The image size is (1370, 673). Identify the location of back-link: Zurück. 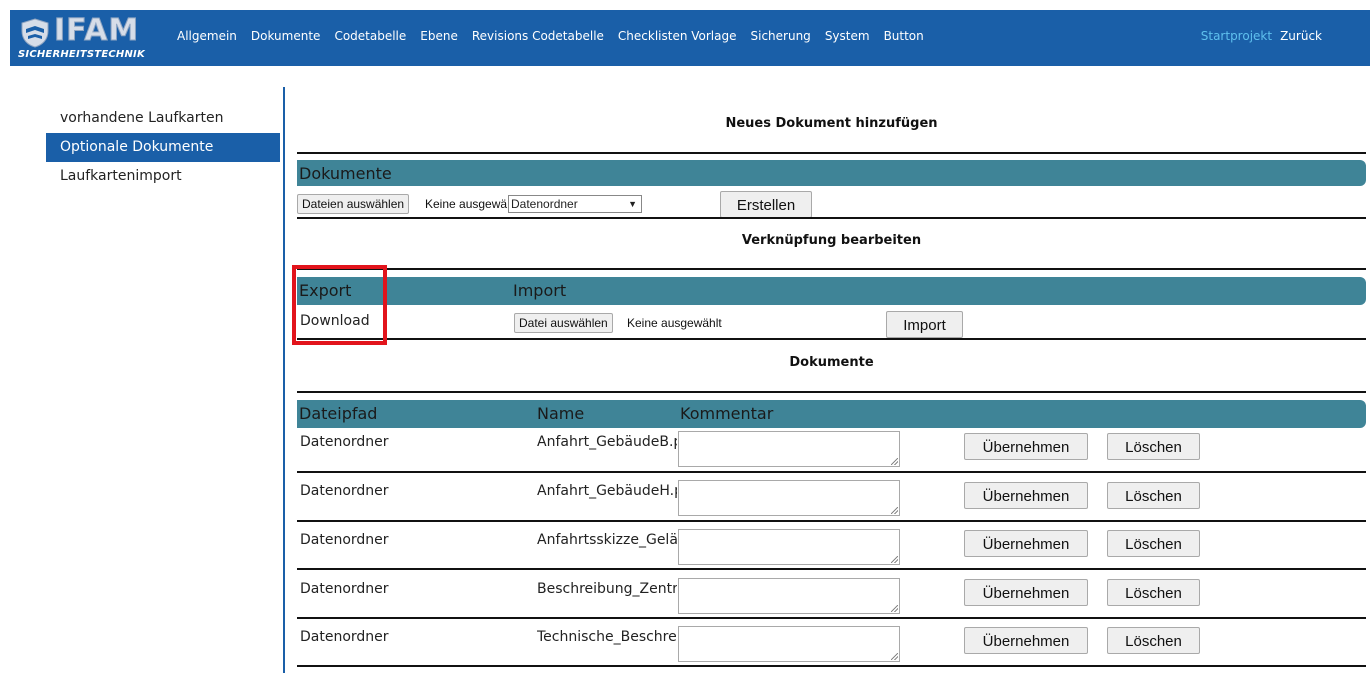
(1301, 36).